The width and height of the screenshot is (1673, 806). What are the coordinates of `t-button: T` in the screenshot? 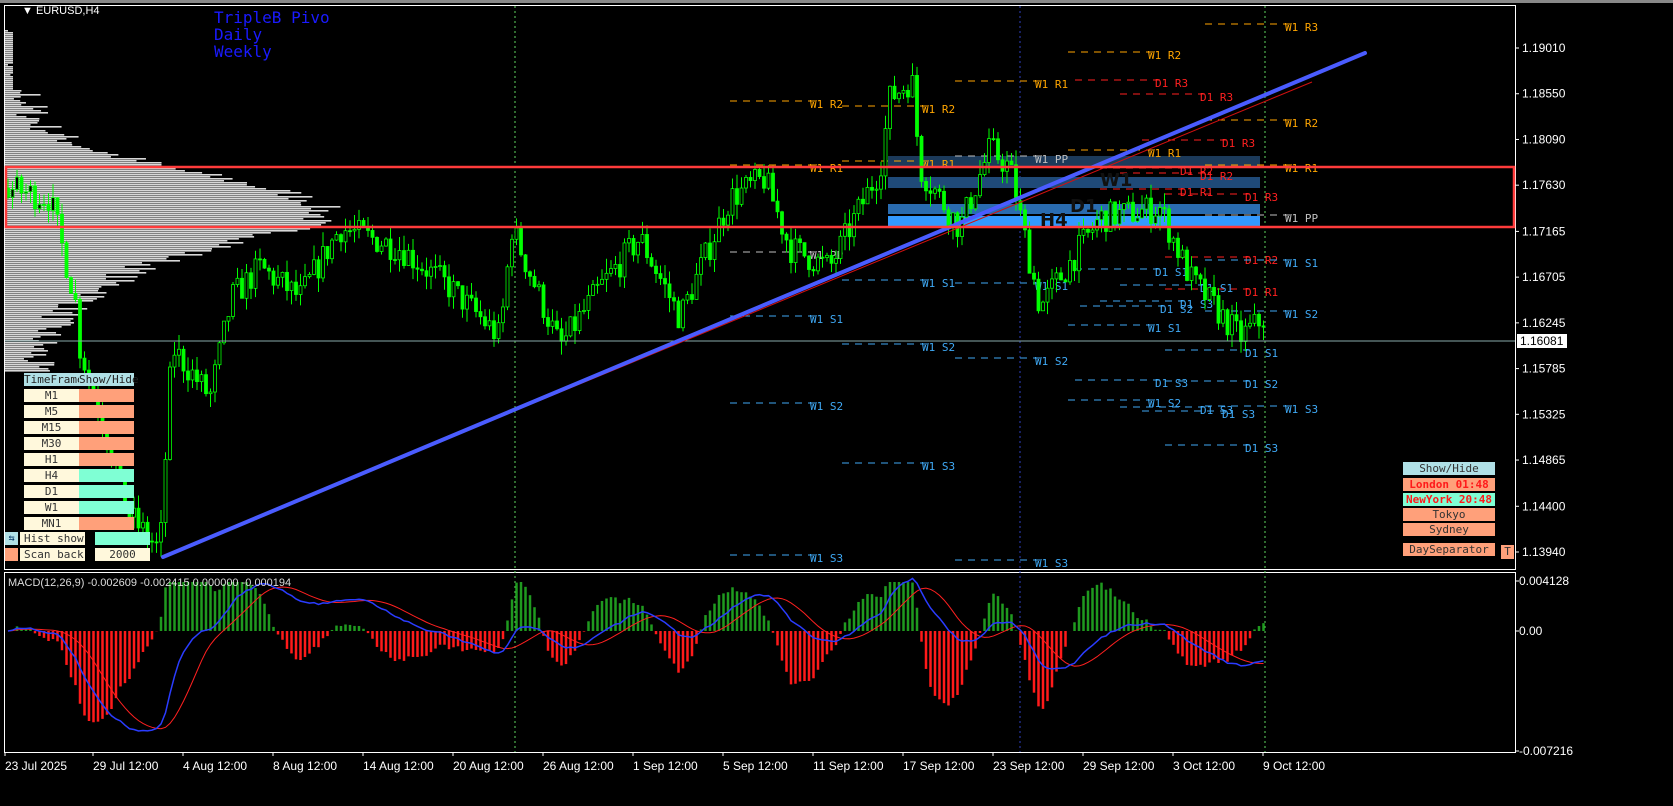 It's located at (1507, 552).